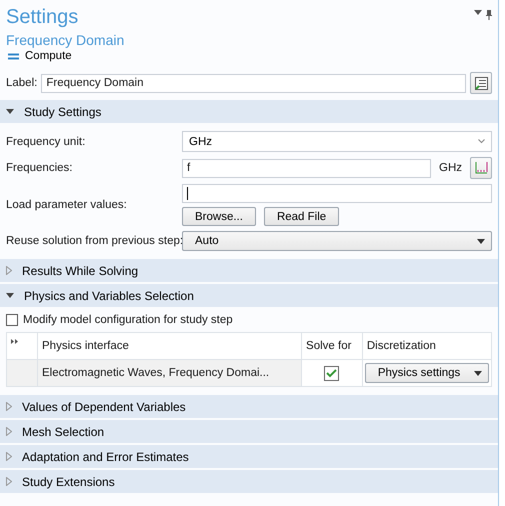  What do you see at coordinates (94, 241) in the screenshot?
I see `field-label: Reuse solution from previous step:` at bounding box center [94, 241].